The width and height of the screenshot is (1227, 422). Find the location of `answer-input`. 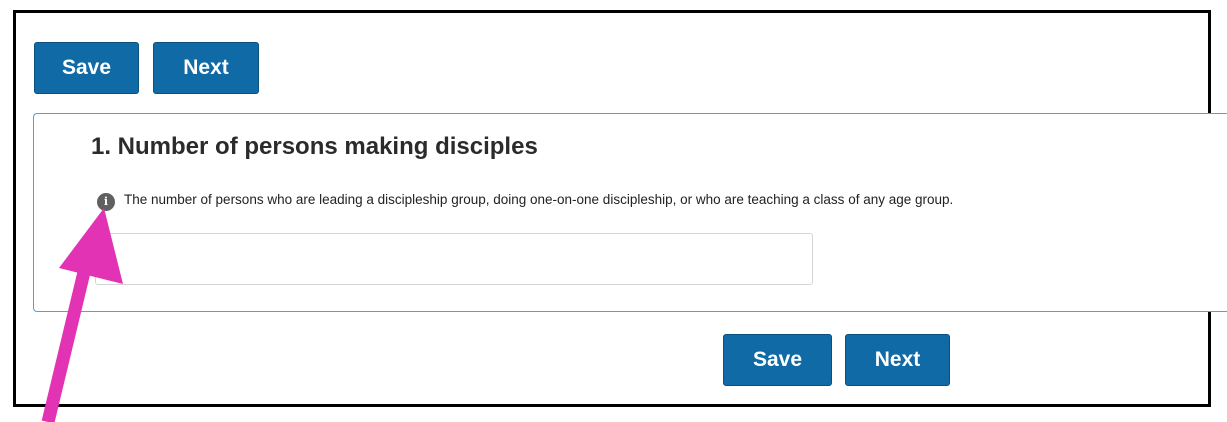

answer-input is located at coordinates (454, 259).